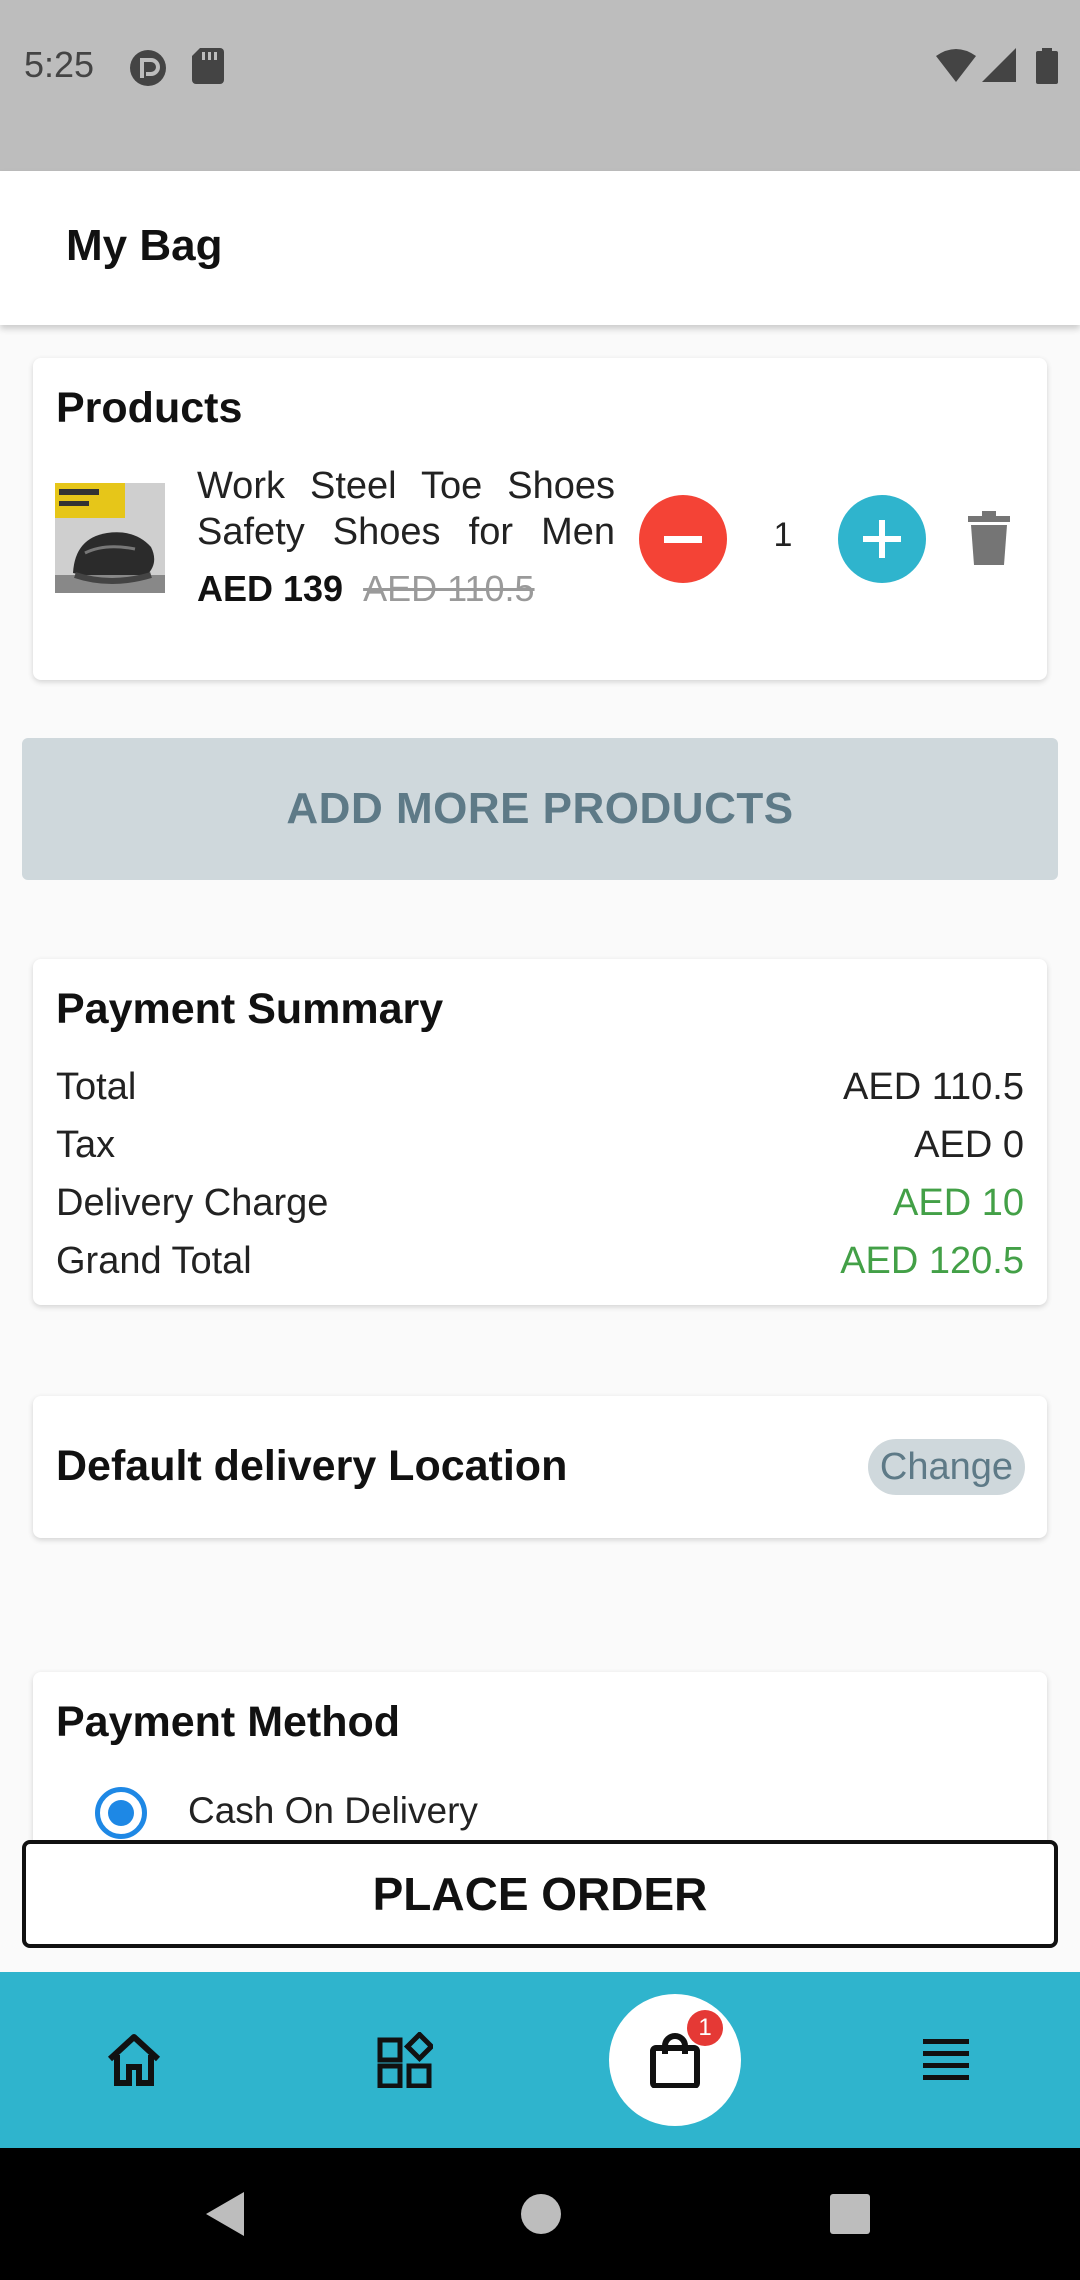 Image resolution: width=1080 pixels, height=2280 pixels. I want to click on back-triangle-icon, so click(225, 2214).